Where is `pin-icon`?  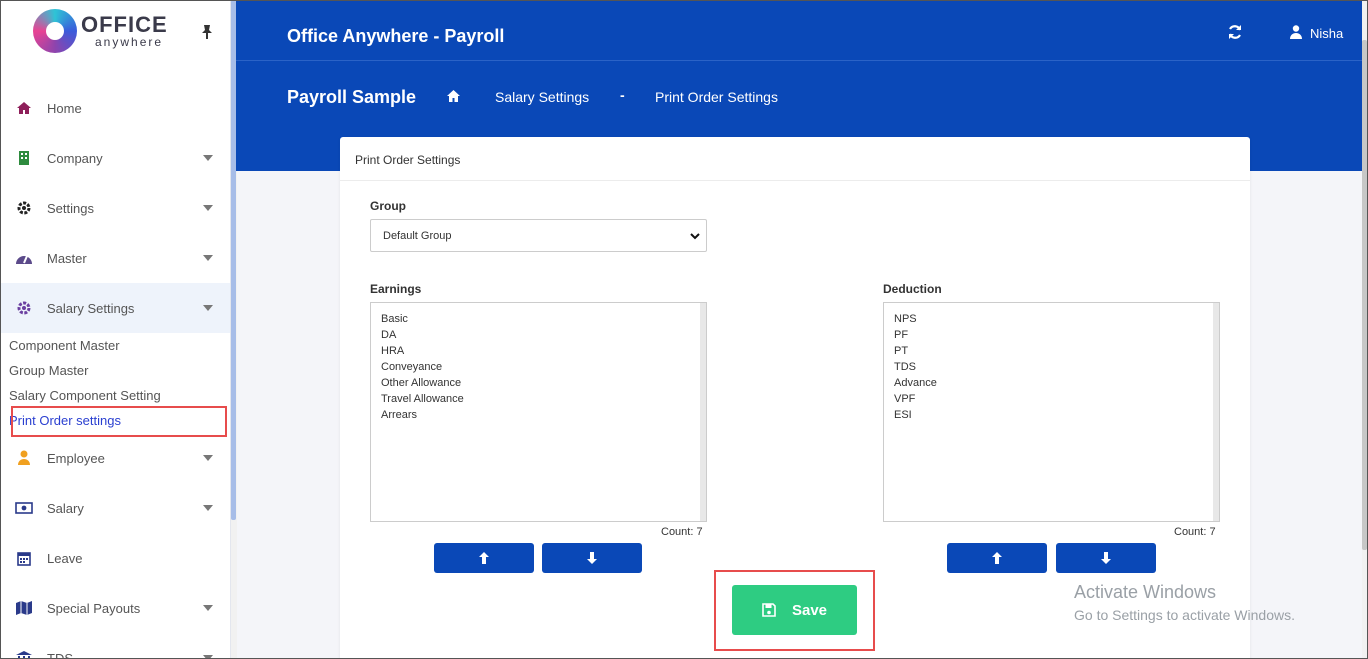 pin-icon is located at coordinates (207, 32).